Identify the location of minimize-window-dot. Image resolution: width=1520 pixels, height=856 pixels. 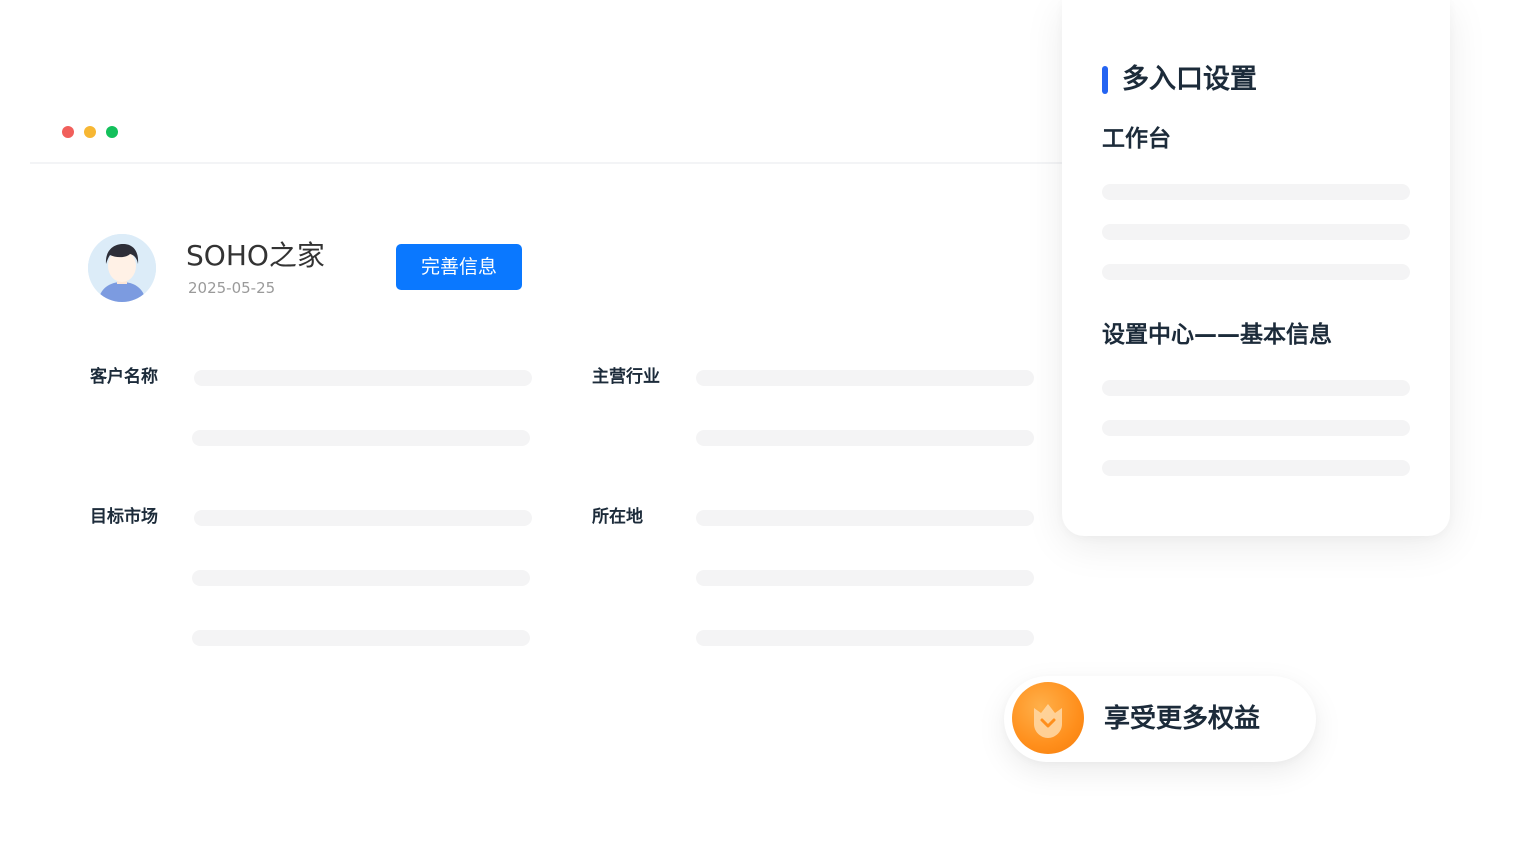
(90, 132).